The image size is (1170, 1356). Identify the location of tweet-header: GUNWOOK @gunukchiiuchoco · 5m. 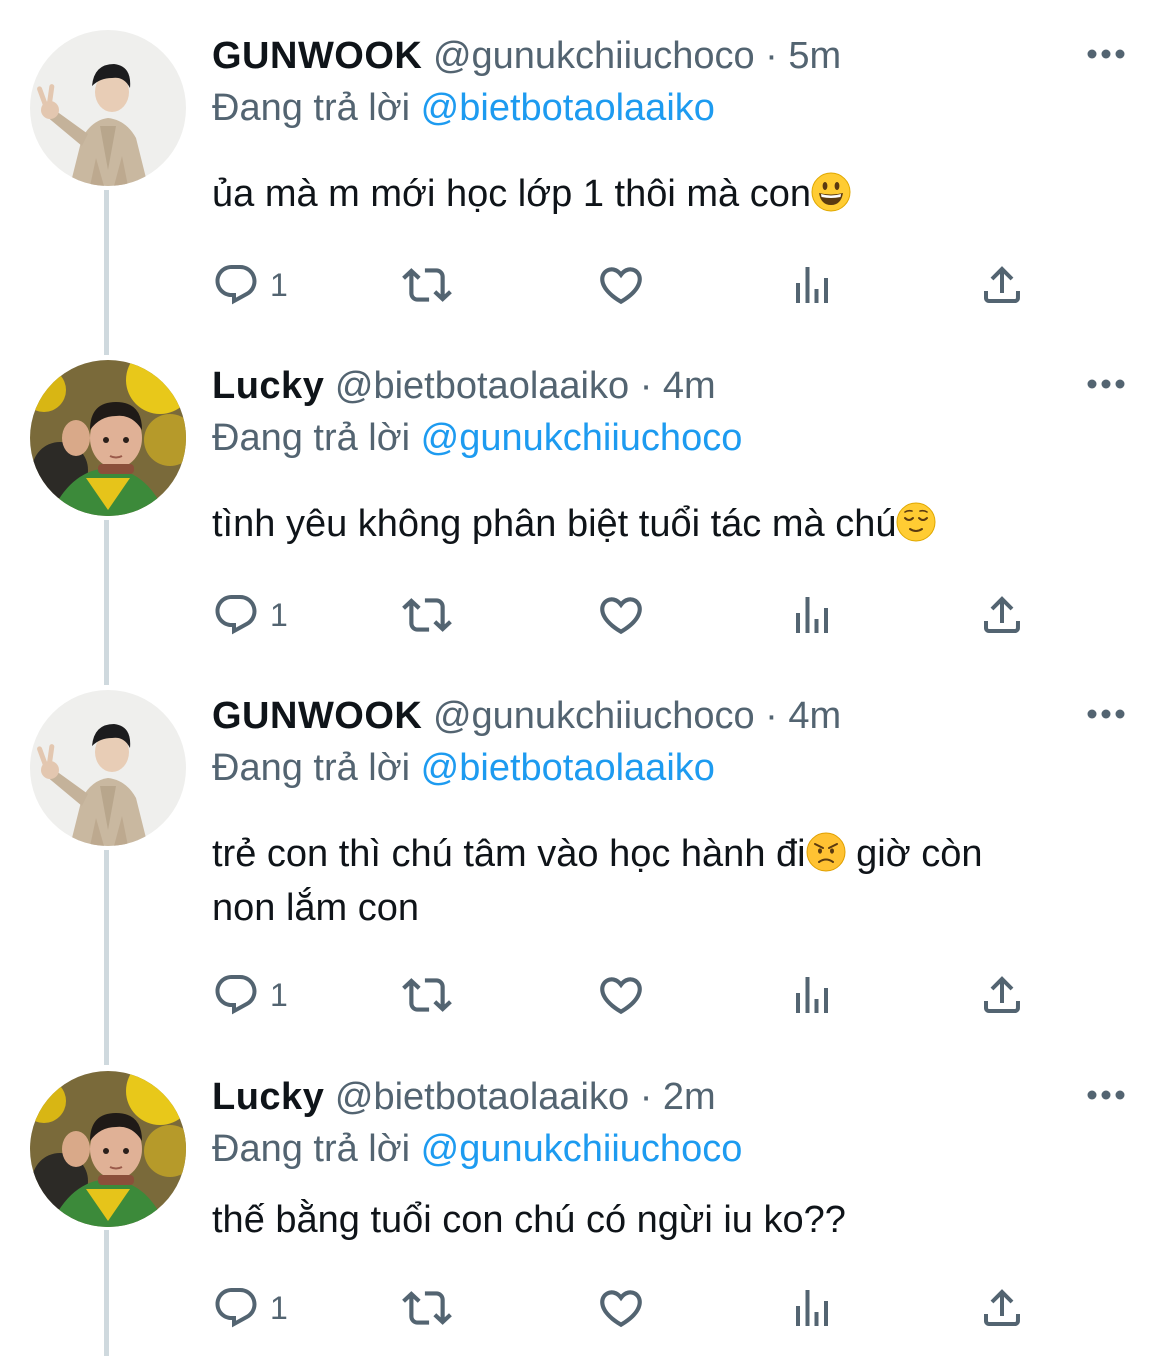
(526, 56).